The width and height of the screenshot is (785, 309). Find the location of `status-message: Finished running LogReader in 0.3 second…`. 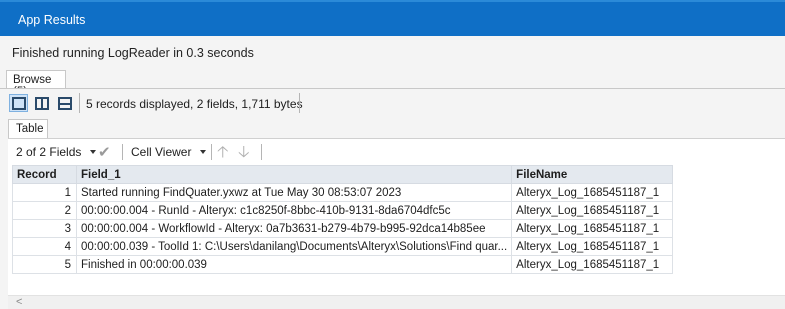

status-message: Finished running LogReader in 0.3 second… is located at coordinates (133, 53).